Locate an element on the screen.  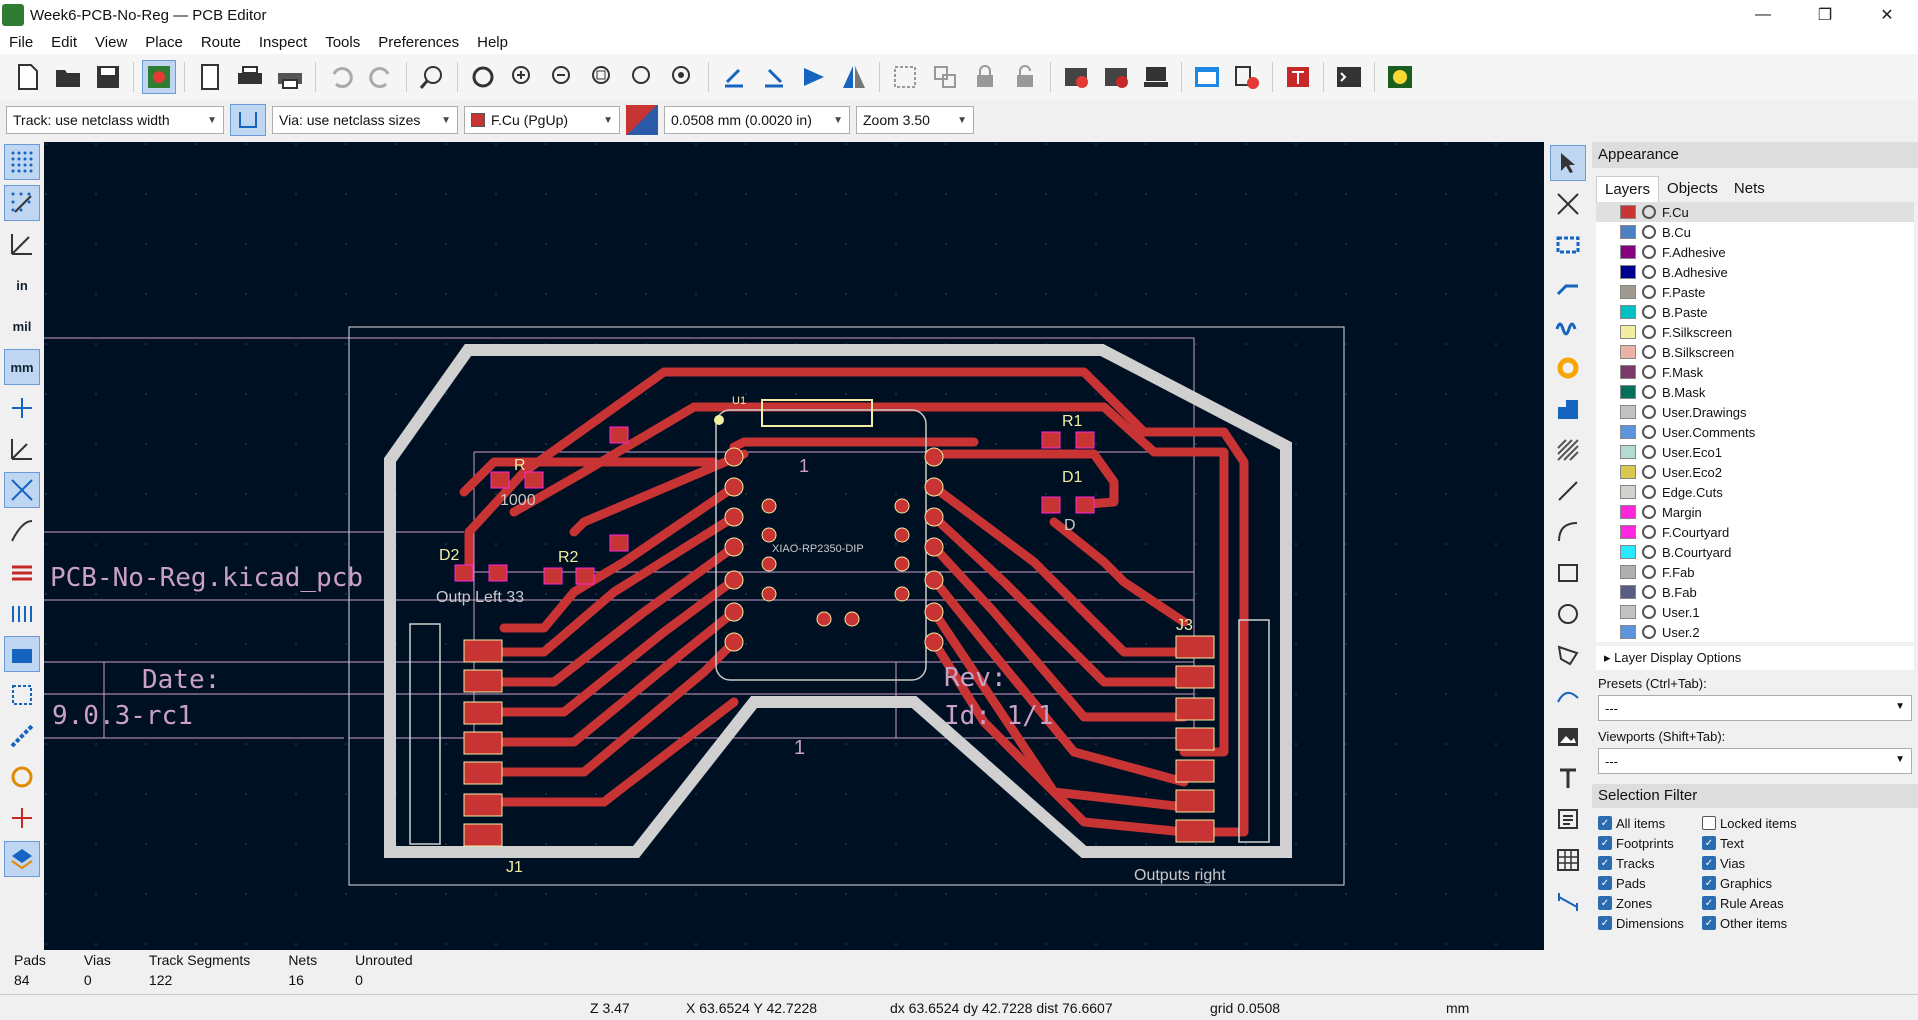
zoom-select: Zoom 3.50 ▼ is located at coordinates (915, 120).